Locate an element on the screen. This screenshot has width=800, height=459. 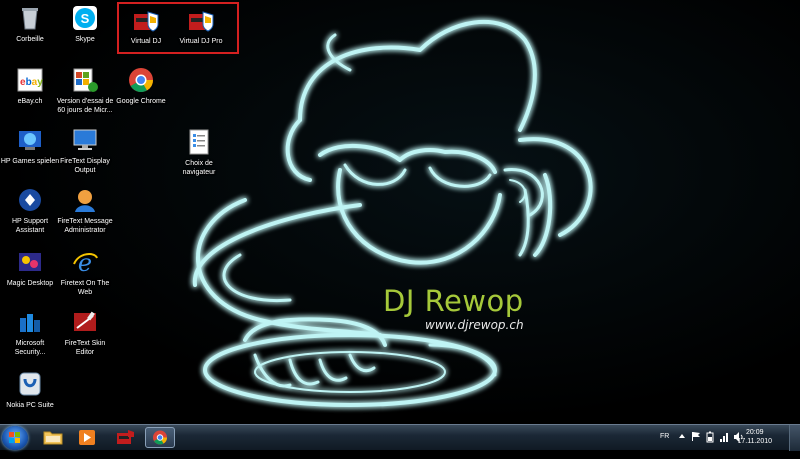
icon-label: Virtual DJ is located at coordinates (146, 41).